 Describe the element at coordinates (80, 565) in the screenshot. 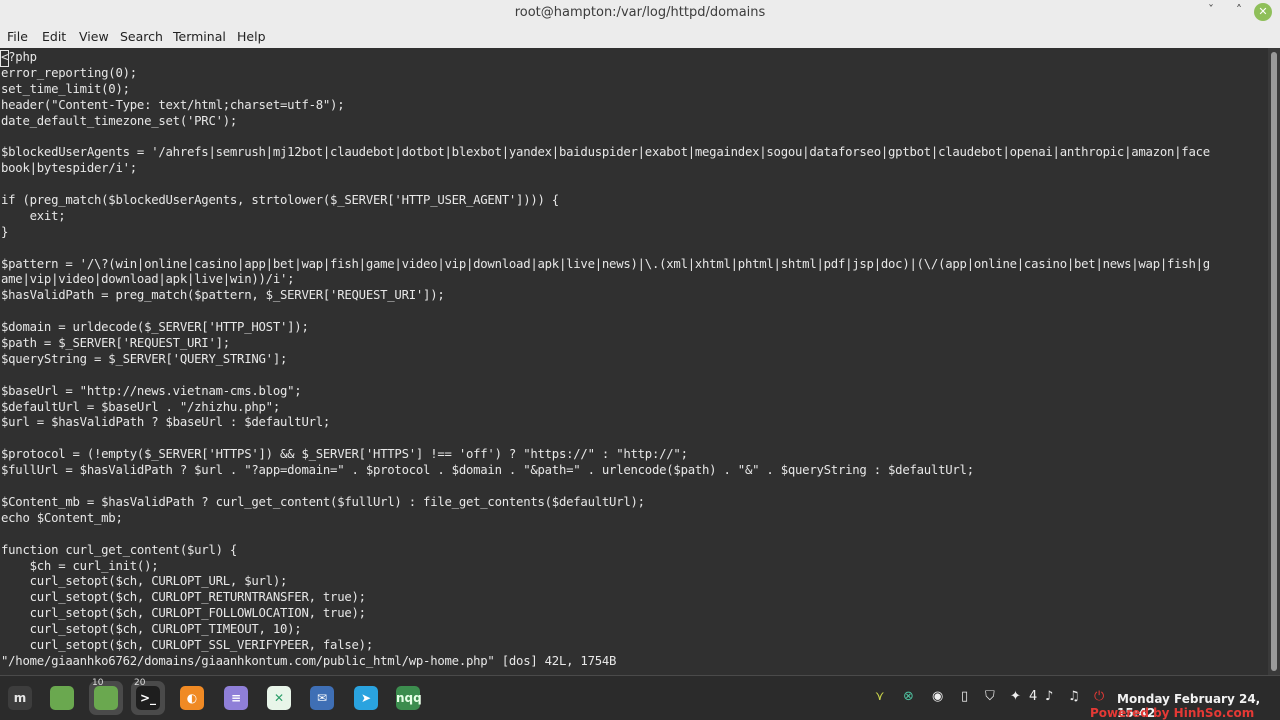

I see `terminal-line: $ch = curl_init();` at that location.